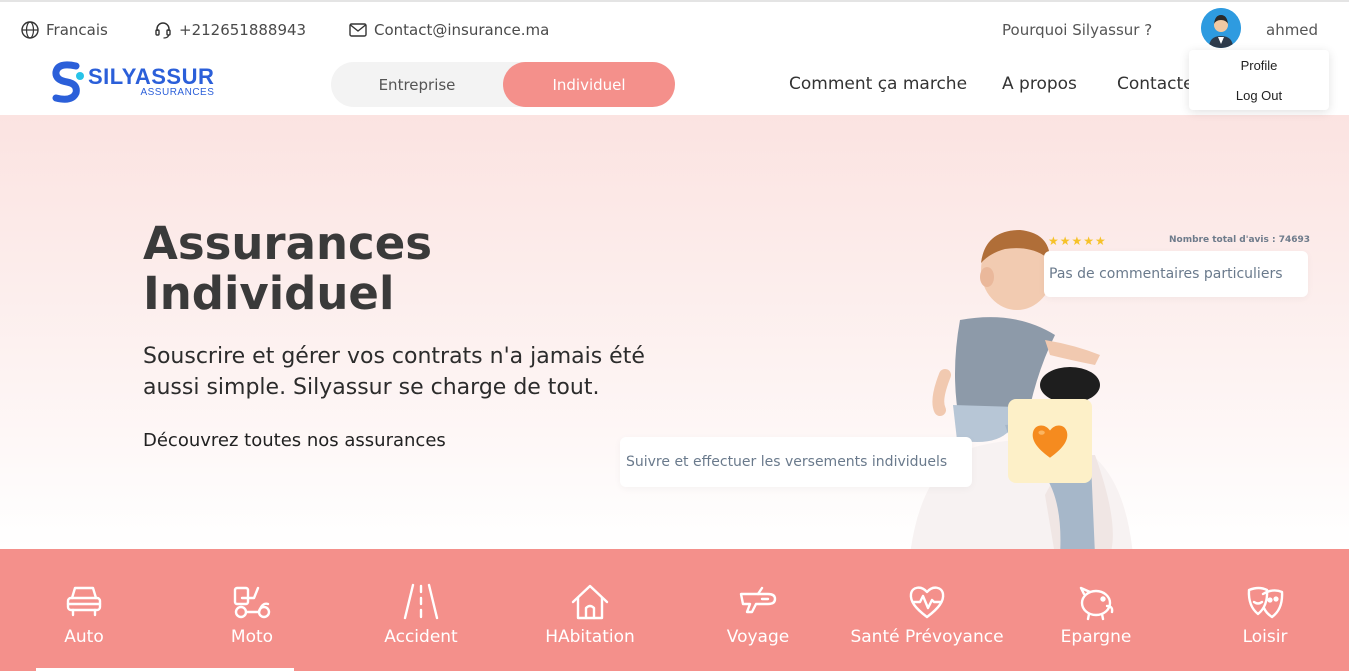 The image size is (1349, 671). I want to click on user-dropdown-menu: Profile Log Out, so click(1259, 80).